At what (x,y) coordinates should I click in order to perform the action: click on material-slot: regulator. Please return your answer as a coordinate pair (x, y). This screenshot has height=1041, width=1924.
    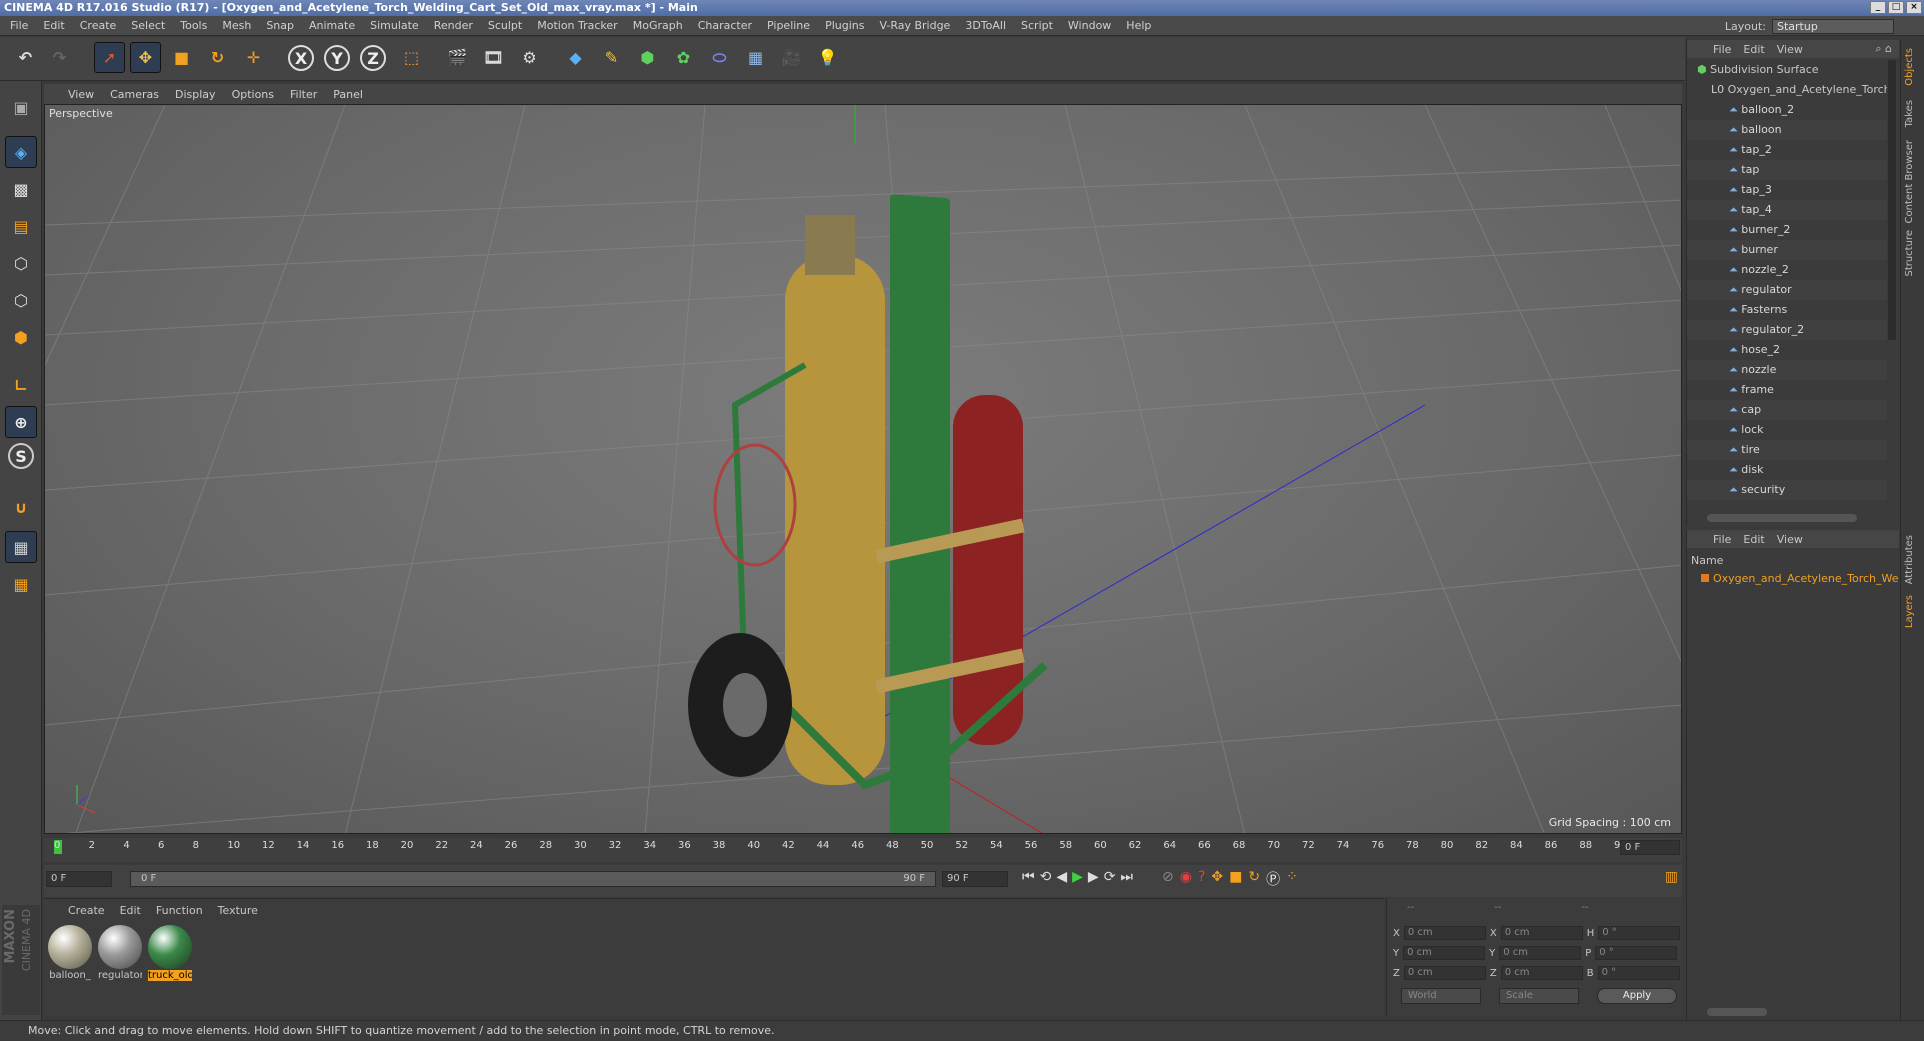
    Looking at the image, I should click on (120, 955).